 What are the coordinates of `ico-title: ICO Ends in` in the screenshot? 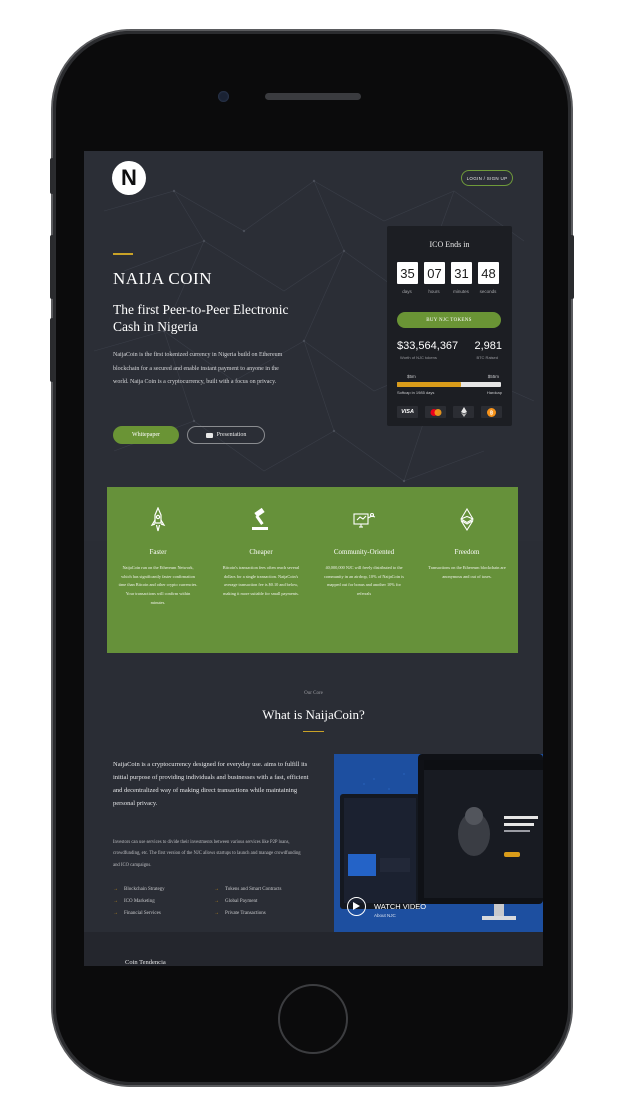 It's located at (449, 244).